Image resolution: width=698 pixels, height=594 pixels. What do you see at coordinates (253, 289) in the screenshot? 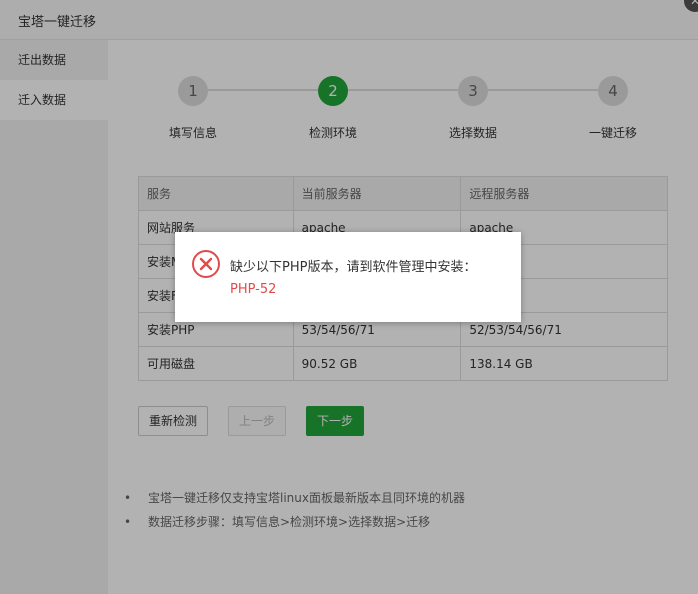
I see `missing-php-version: PHP-52` at bounding box center [253, 289].